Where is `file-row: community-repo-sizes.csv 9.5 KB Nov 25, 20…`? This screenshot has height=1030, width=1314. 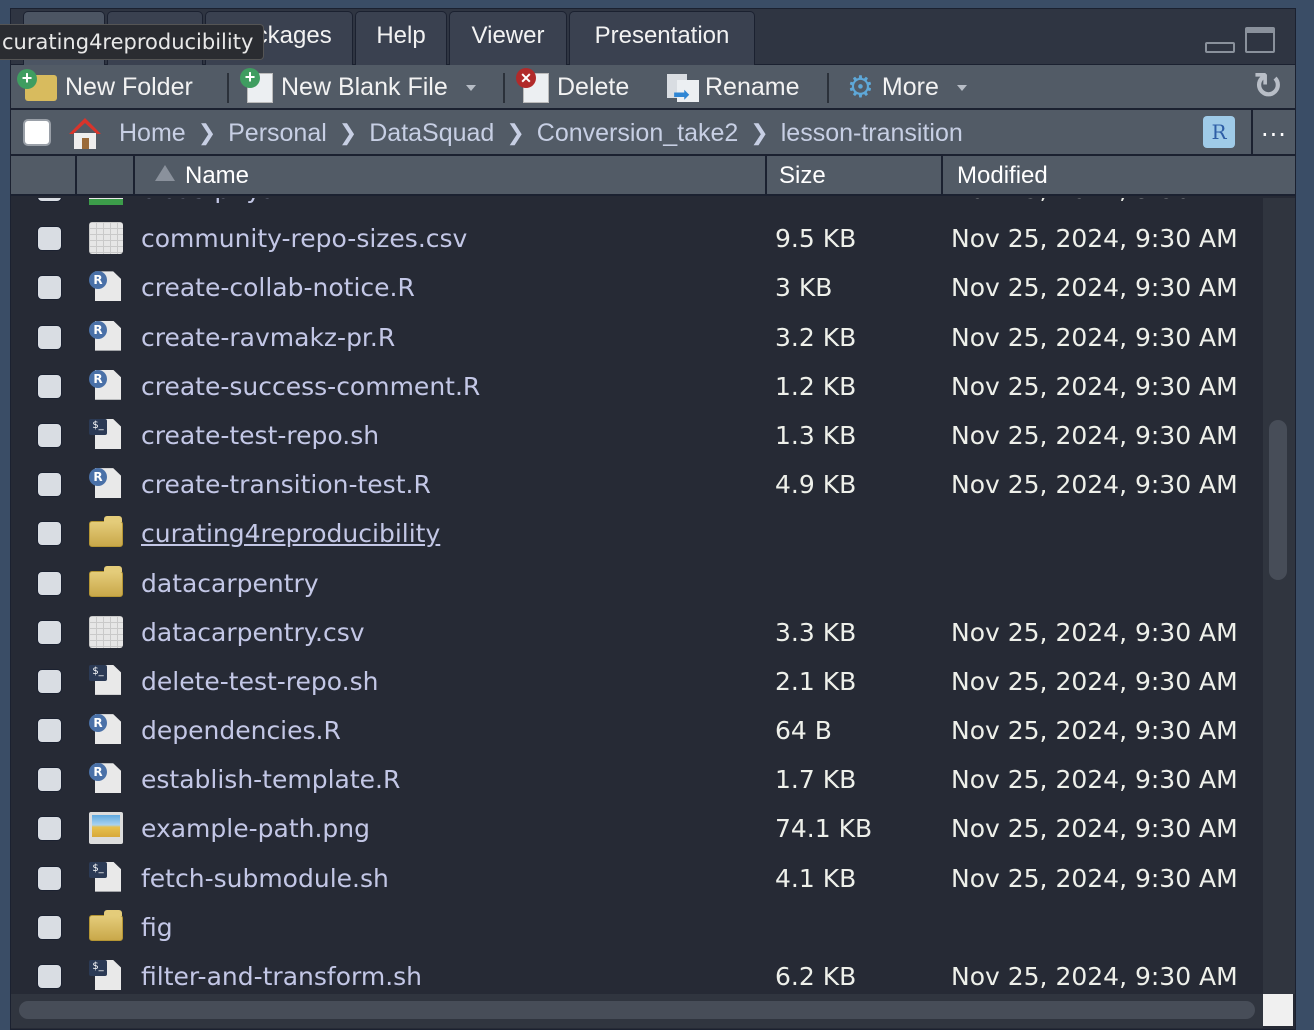 file-row: community-repo-sizes.csv 9.5 KB Nov 25, 20… is located at coordinates (637, 238).